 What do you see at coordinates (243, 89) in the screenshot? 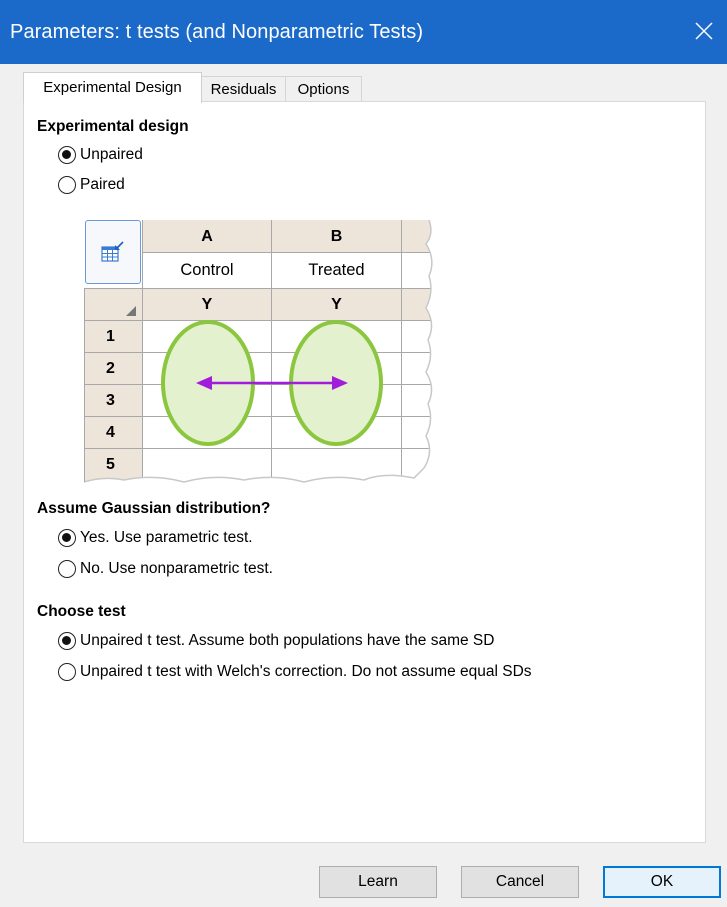
I see `tab-residuals: Residuals` at bounding box center [243, 89].